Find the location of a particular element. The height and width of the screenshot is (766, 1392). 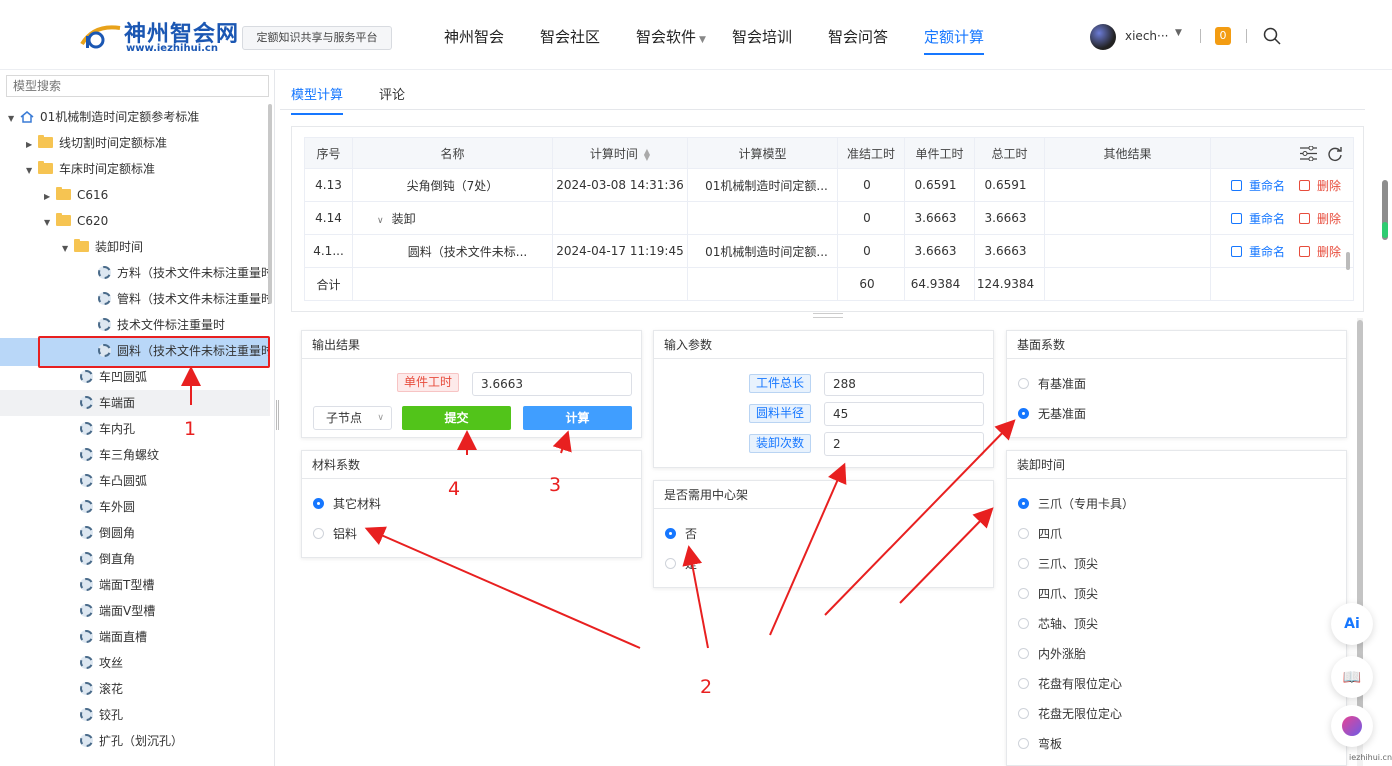

notification-badge: 0 is located at coordinates (1223, 36).